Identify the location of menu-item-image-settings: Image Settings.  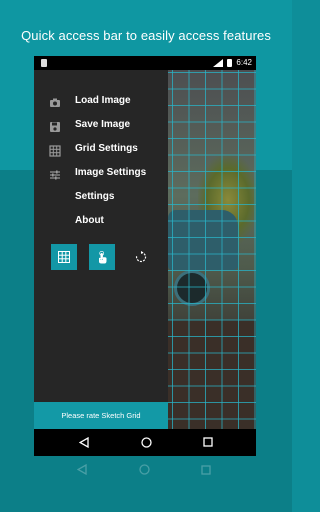
(101, 174).